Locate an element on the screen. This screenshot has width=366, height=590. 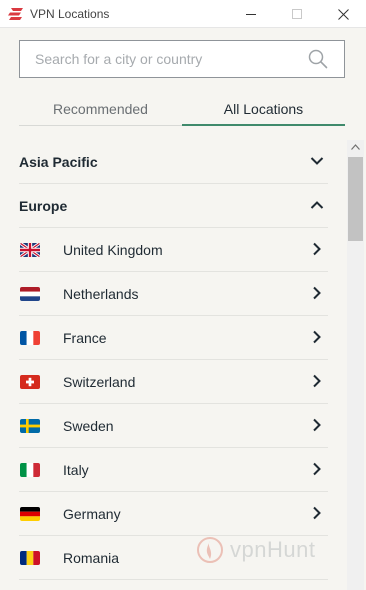
country-label: United Kingdom is located at coordinates (113, 249).